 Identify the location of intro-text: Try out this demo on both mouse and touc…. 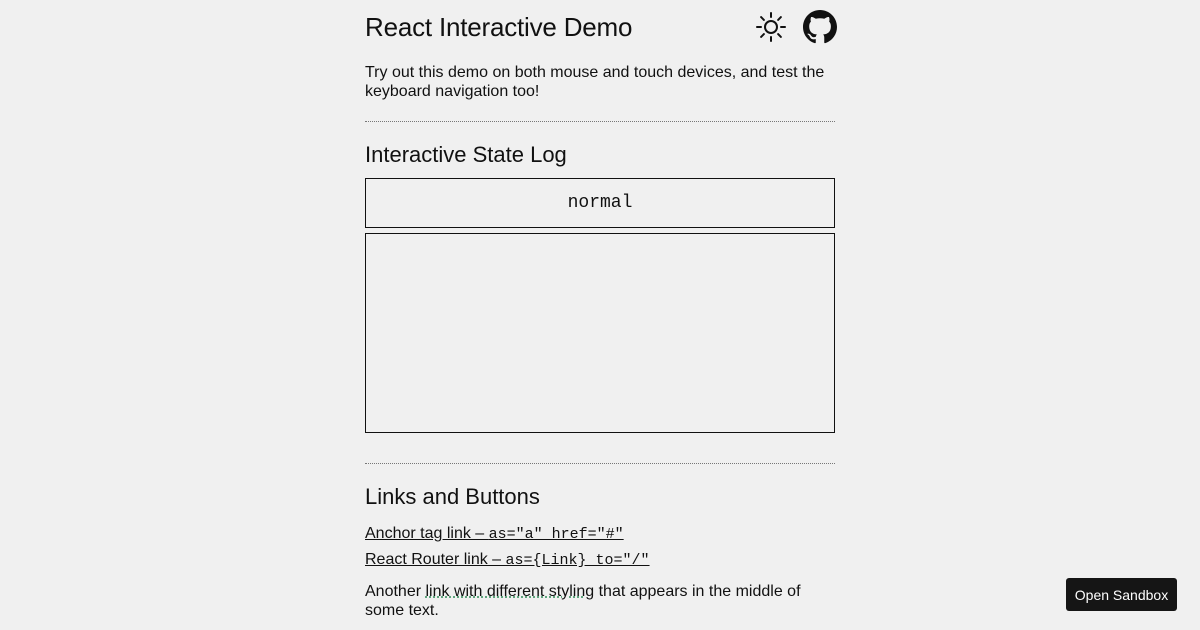
(595, 82).